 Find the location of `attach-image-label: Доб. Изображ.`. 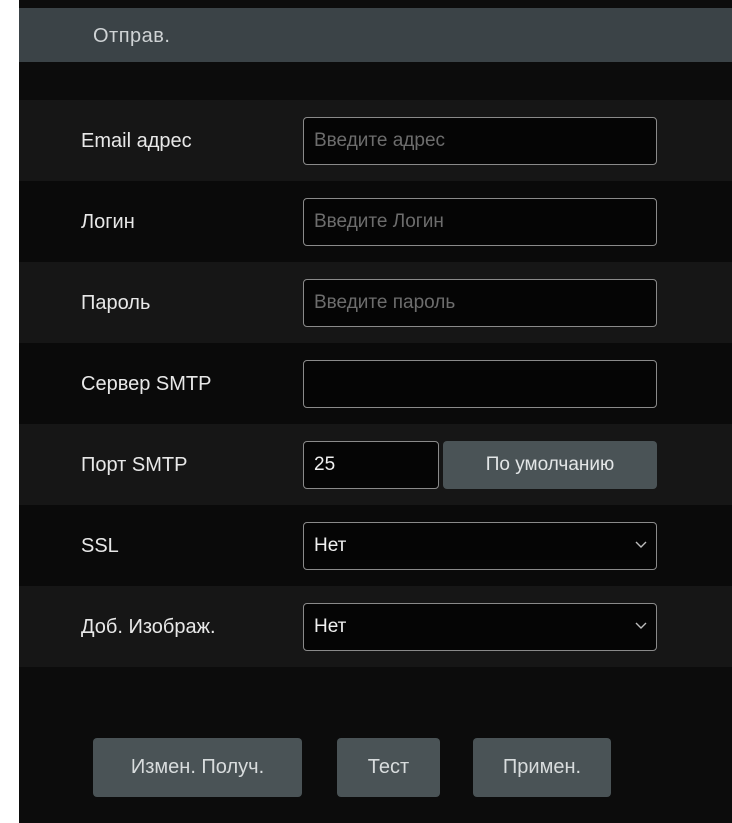

attach-image-label: Доб. Изображ. is located at coordinates (148, 627).